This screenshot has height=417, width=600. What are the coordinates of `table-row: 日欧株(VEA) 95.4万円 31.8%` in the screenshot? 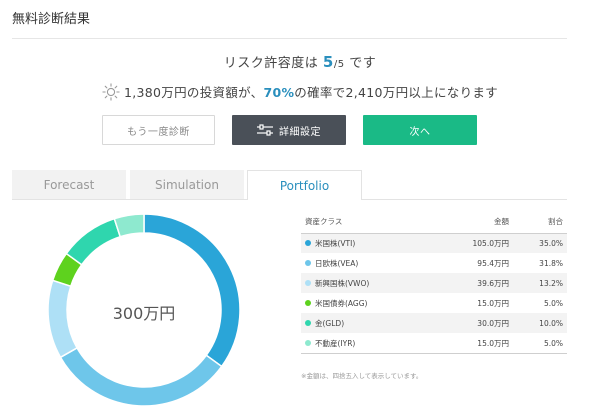 It's located at (434, 263).